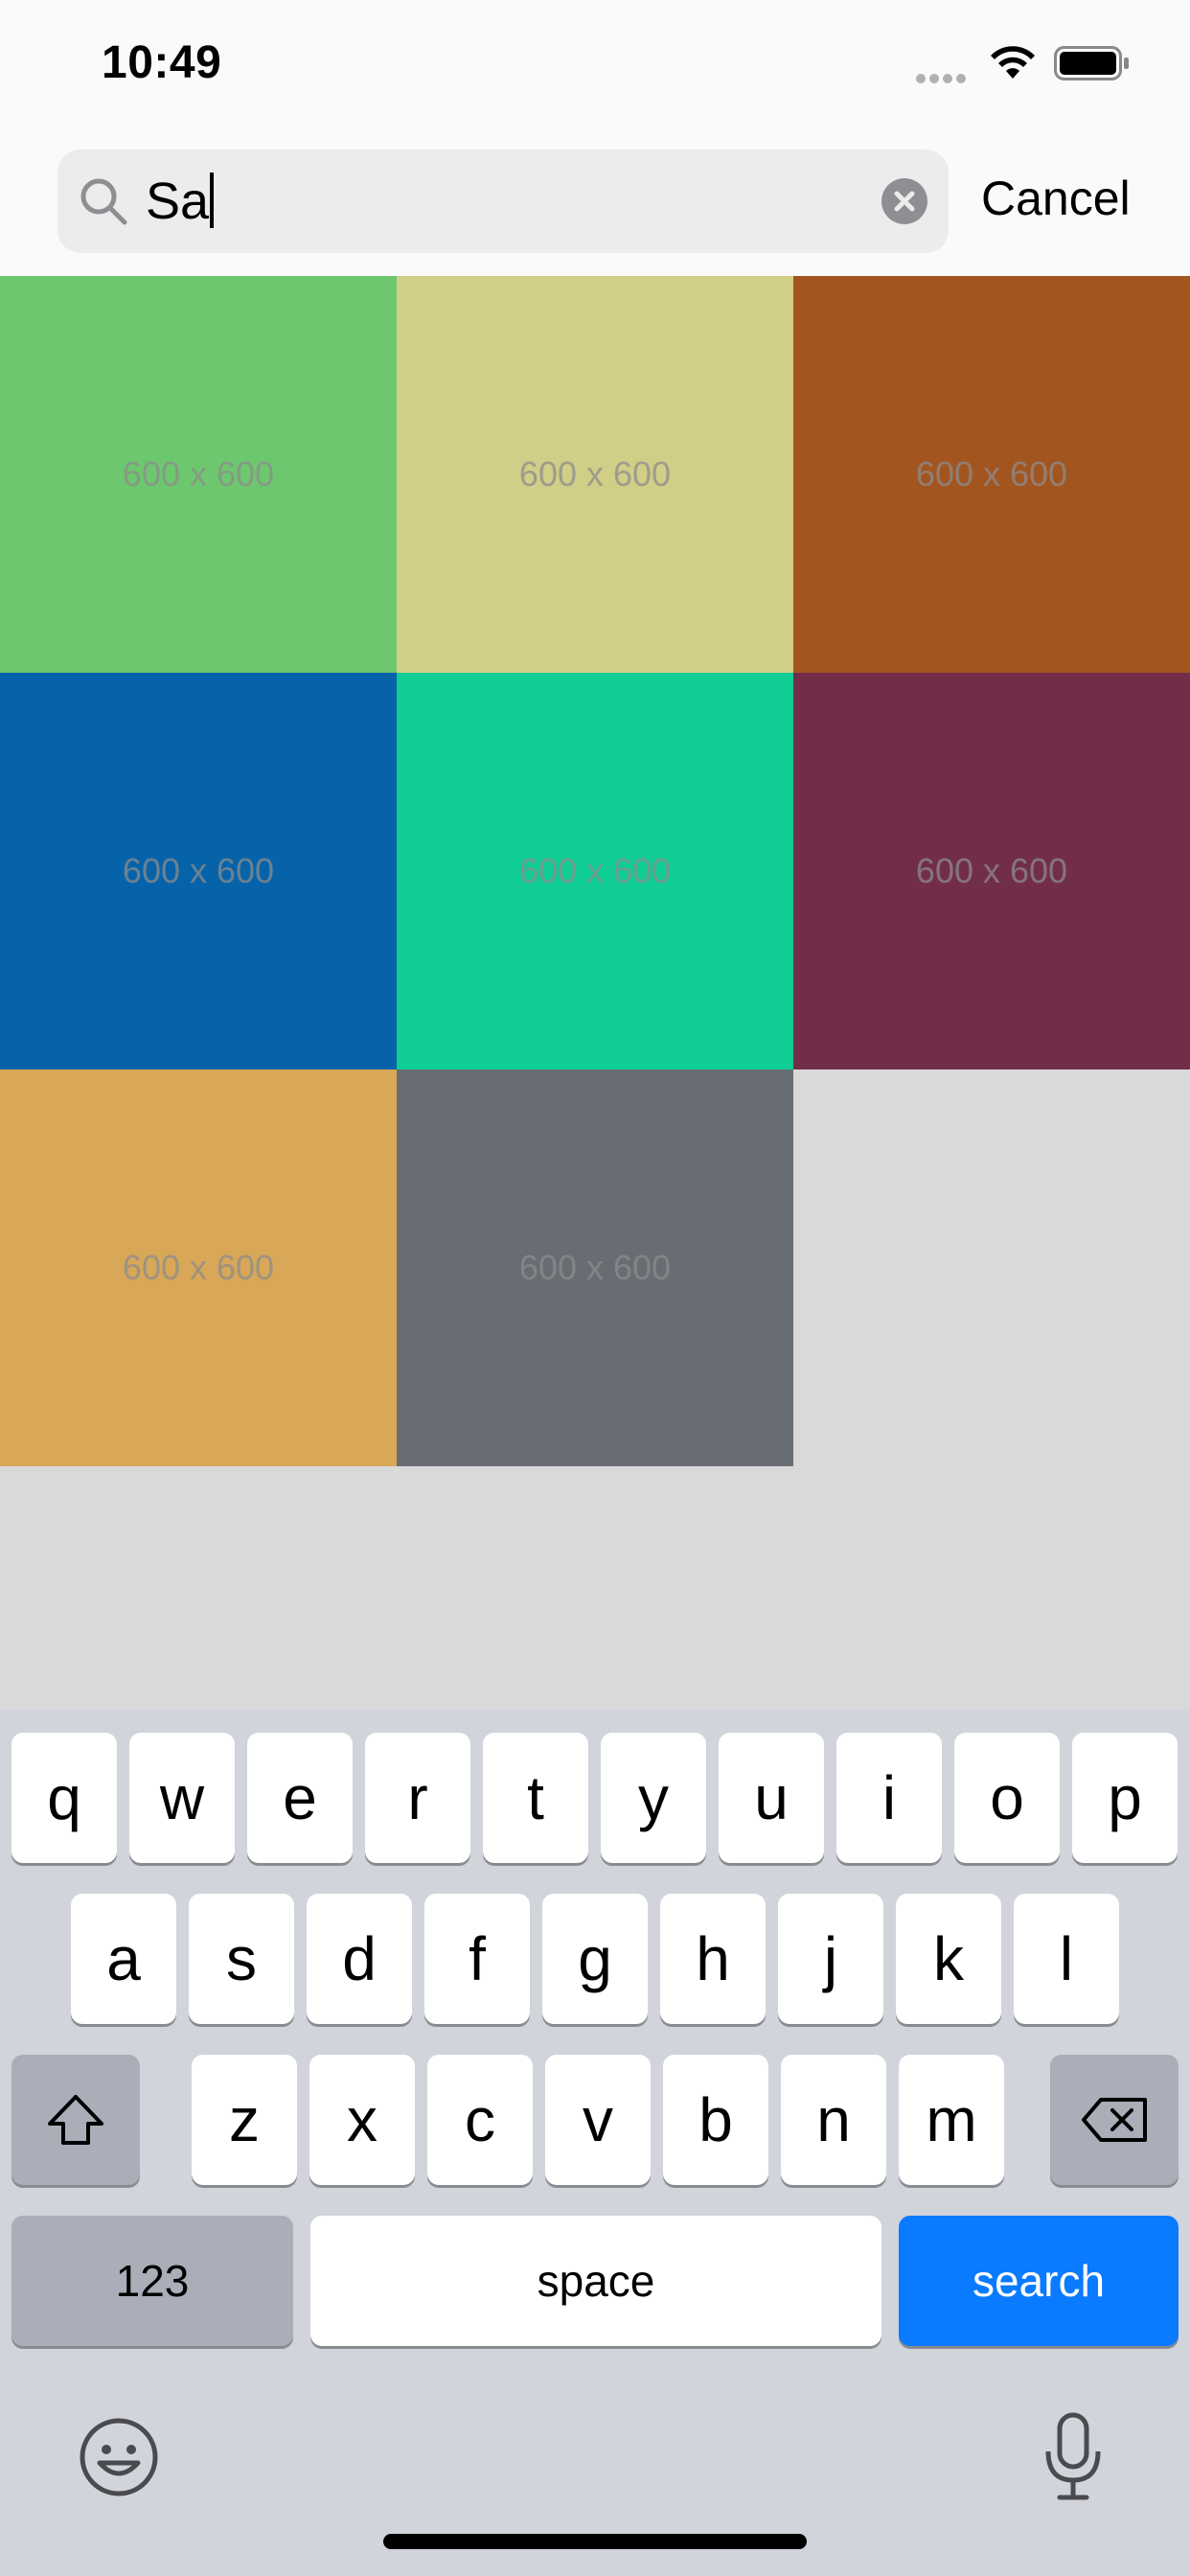 Image resolution: width=1190 pixels, height=2576 pixels. Describe the element at coordinates (359, 1959) in the screenshot. I see `key-d: d` at that location.